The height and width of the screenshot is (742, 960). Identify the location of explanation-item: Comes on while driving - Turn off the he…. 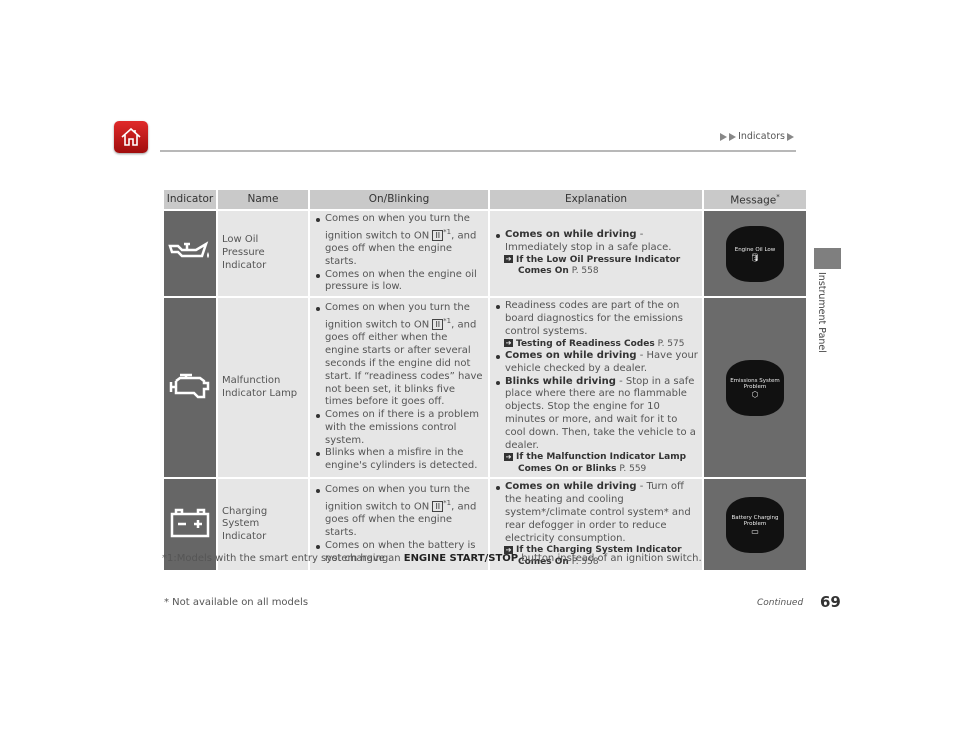
(596, 513).